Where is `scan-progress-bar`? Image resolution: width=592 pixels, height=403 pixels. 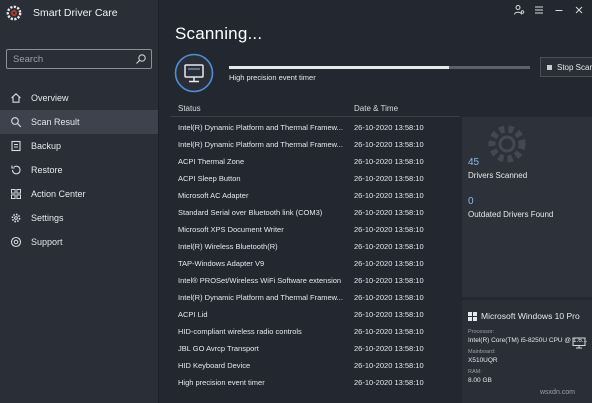 scan-progress-bar is located at coordinates (379, 67).